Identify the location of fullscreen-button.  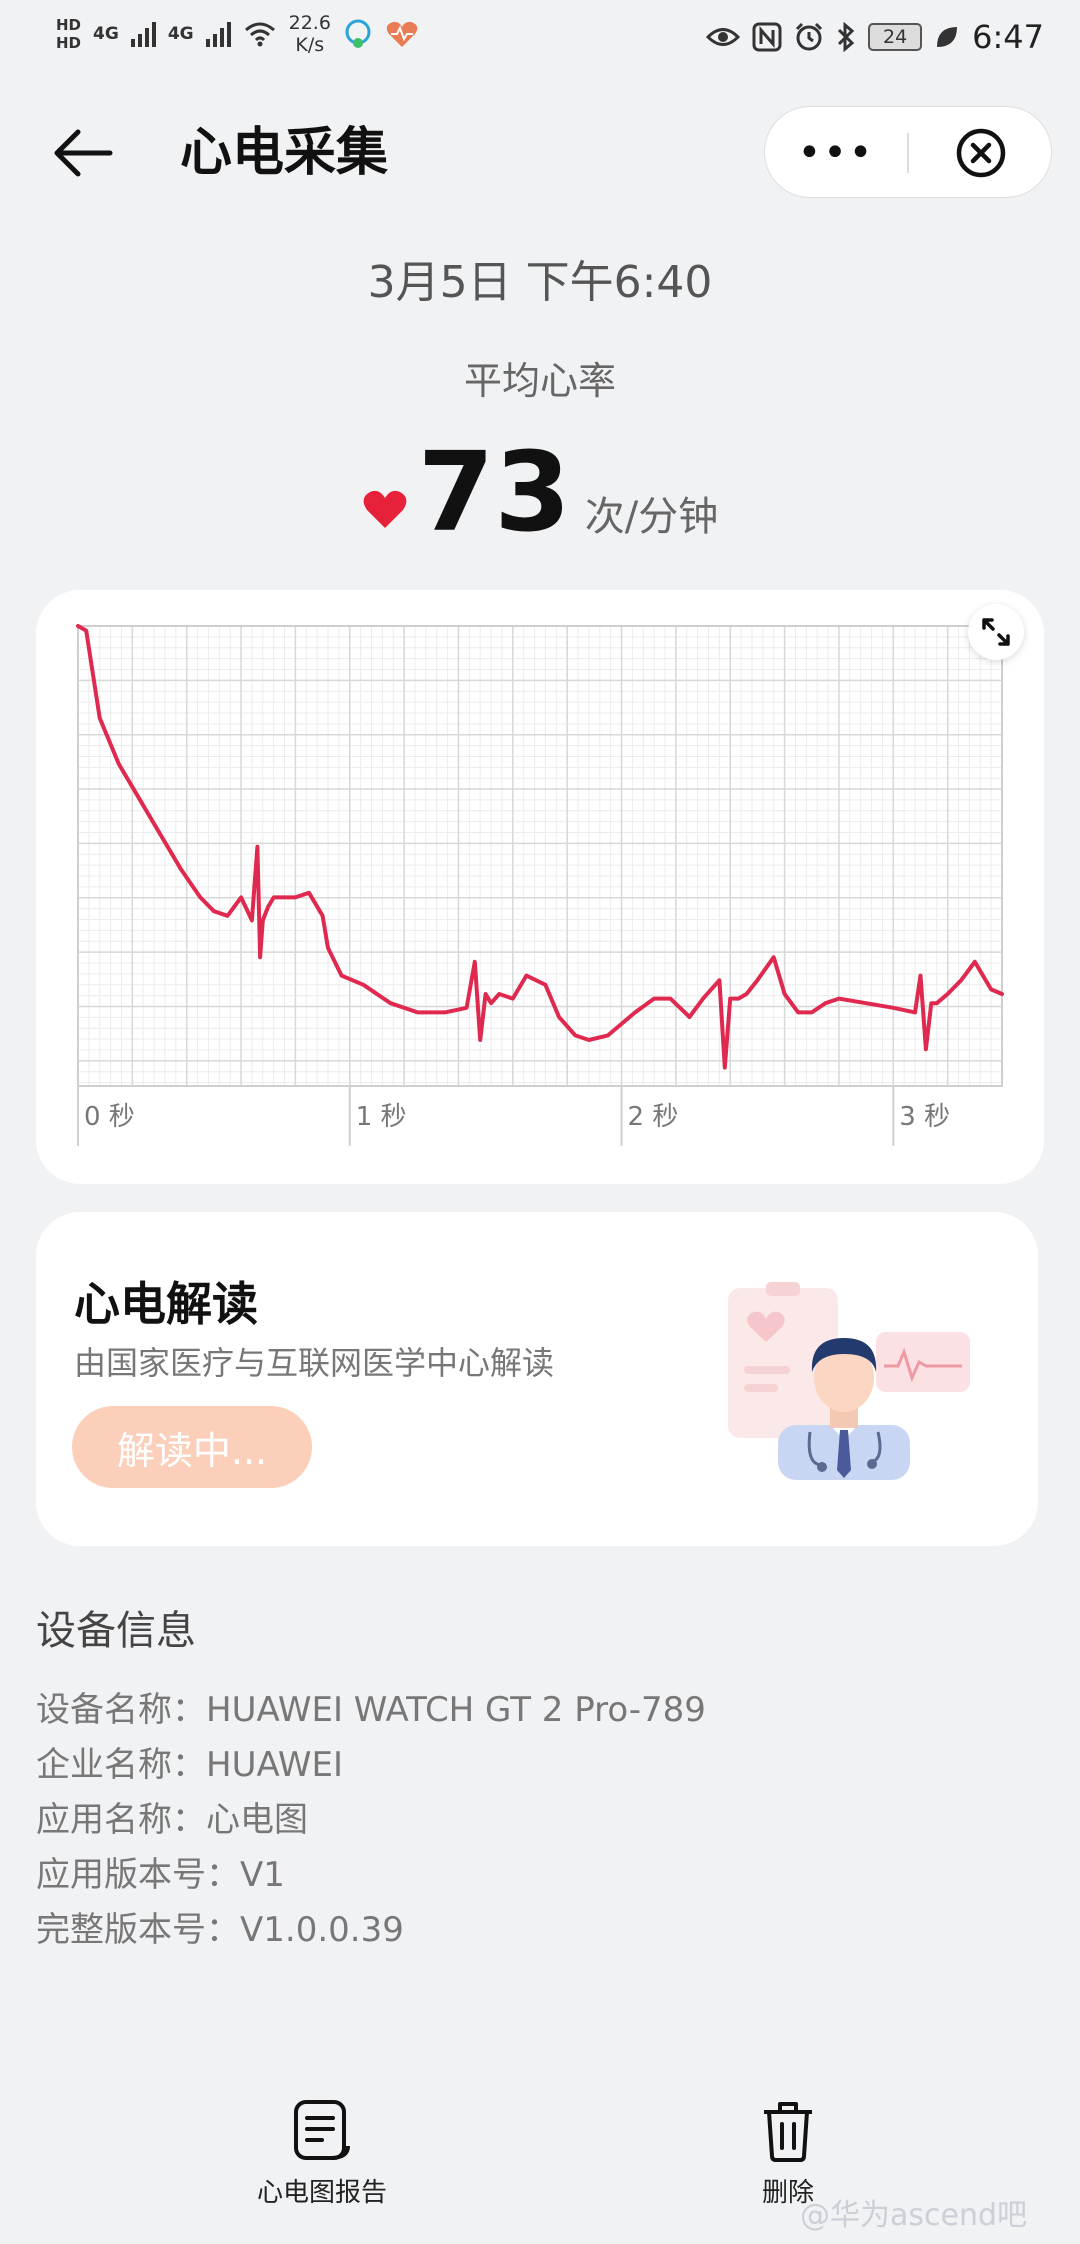
(996, 632).